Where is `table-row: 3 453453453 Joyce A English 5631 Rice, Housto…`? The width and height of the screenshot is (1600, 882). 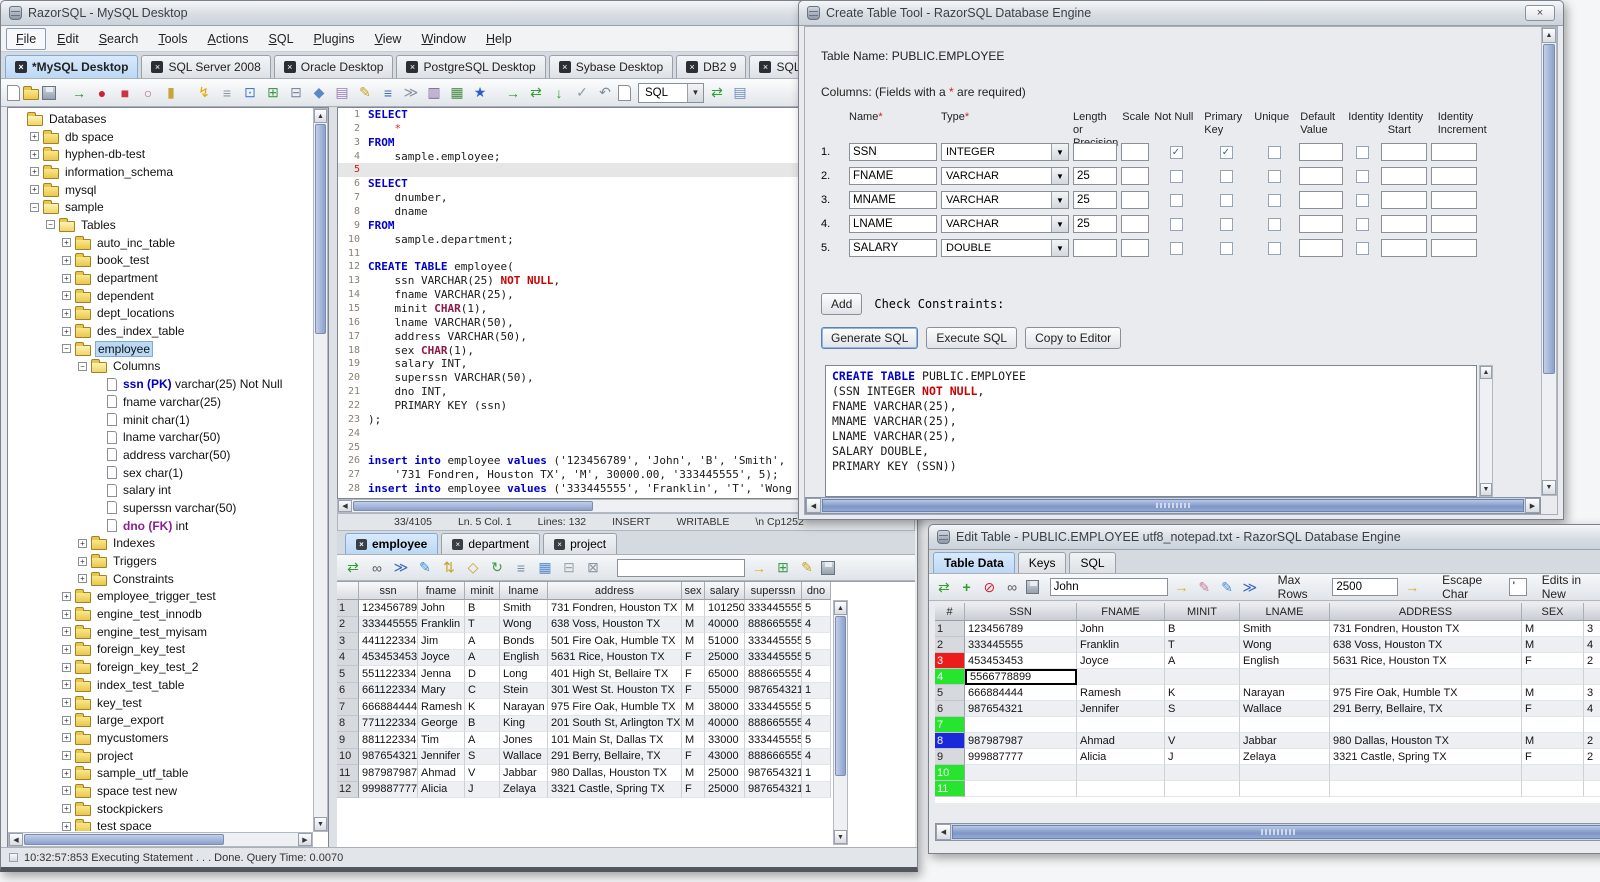
table-row: 3 453453453 Joyce A English 5631 Rice, Housto… is located at coordinates (1267, 661).